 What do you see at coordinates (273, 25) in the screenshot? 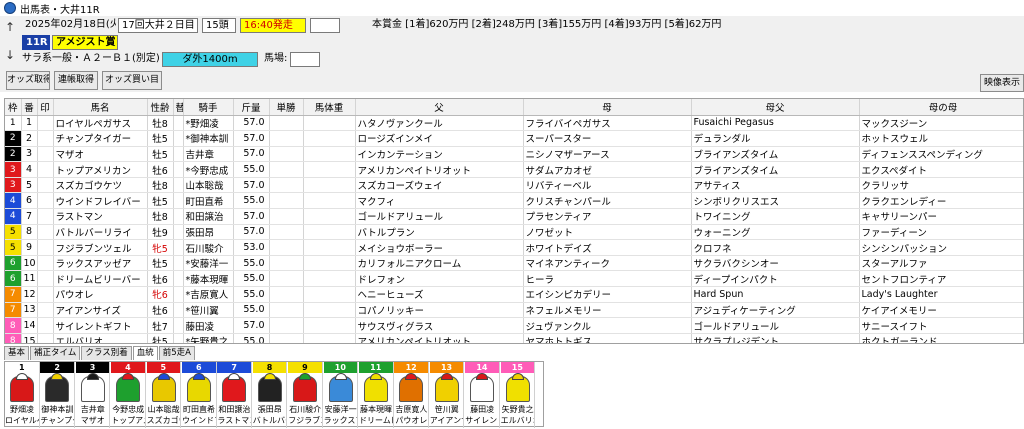
I see `post-time: 16:40発走` at bounding box center [273, 25].